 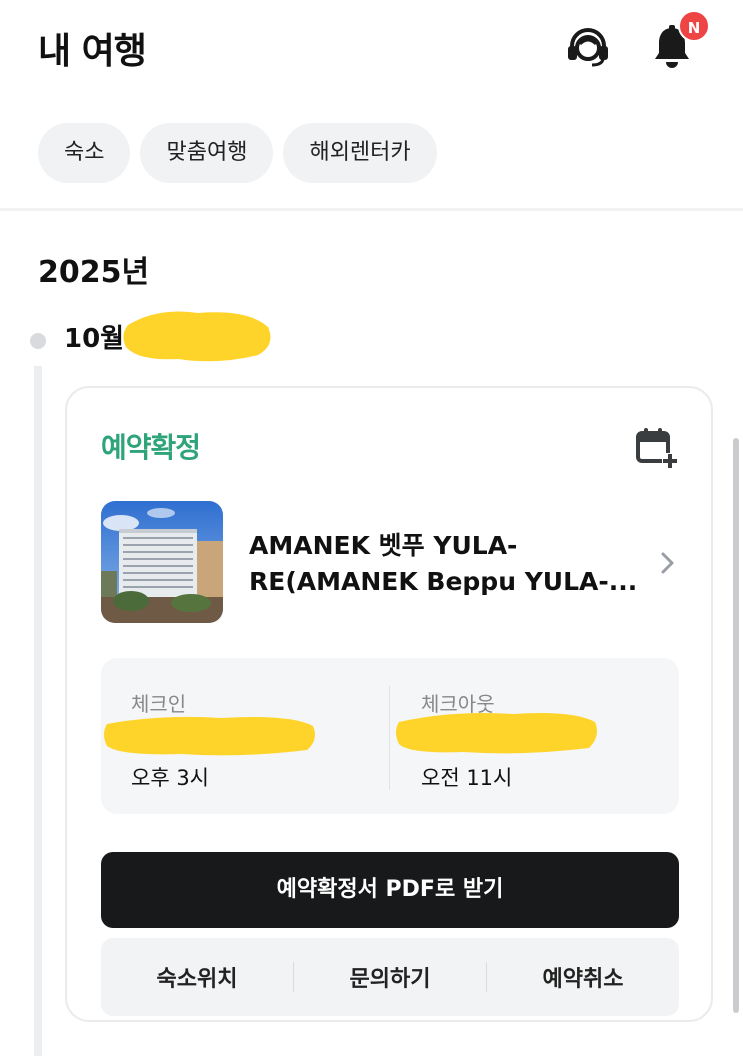 I want to click on year-heading: 2025년, so click(x=94, y=272).